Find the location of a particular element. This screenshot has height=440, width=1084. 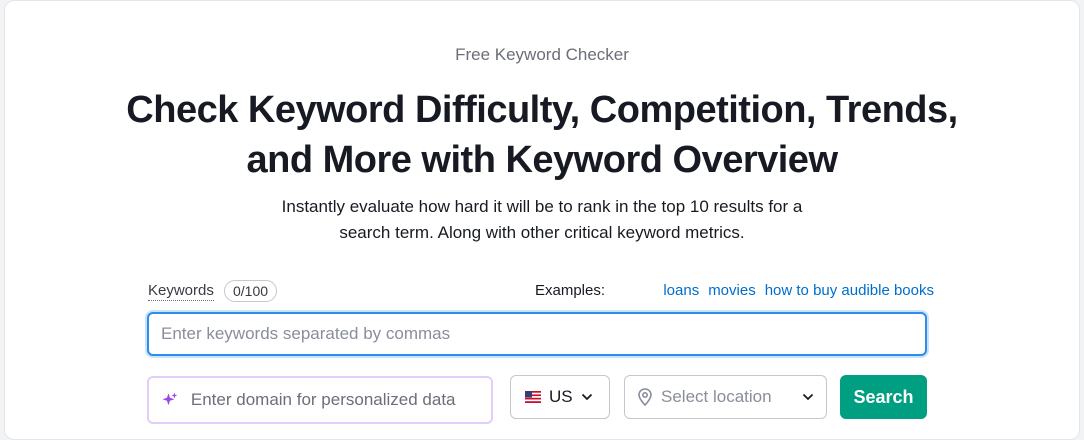

location-placeholder: Select location is located at coordinates (716, 396).